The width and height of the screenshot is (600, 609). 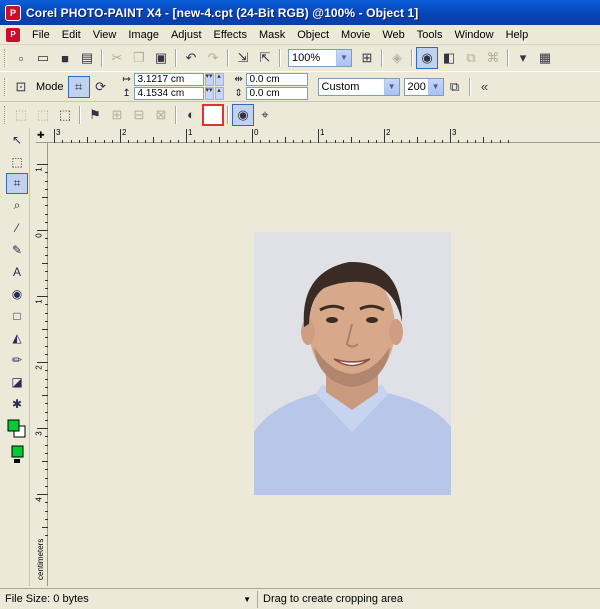 I want to click on zoom-tool-icon: ⌕, so click(x=17, y=205).